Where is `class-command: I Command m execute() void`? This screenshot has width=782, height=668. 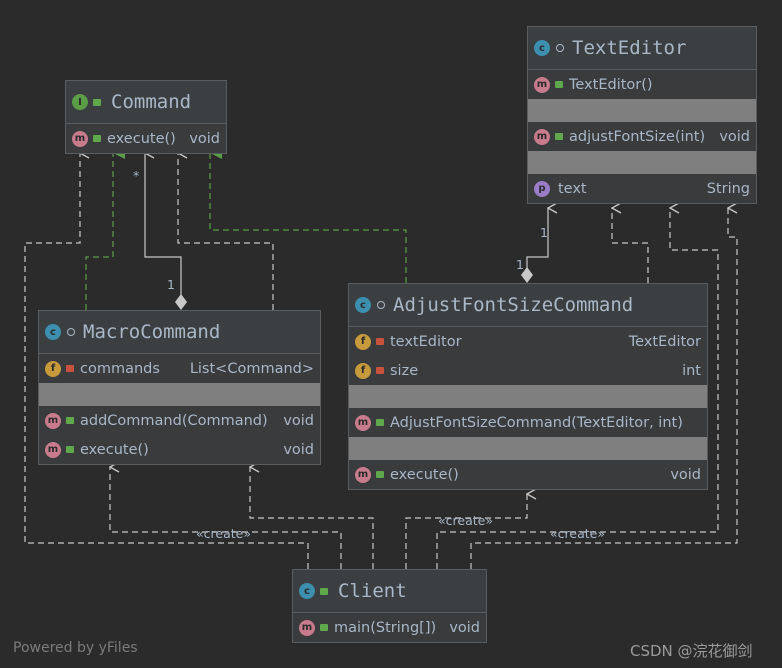
class-command: I Command m execute() void is located at coordinates (146, 117).